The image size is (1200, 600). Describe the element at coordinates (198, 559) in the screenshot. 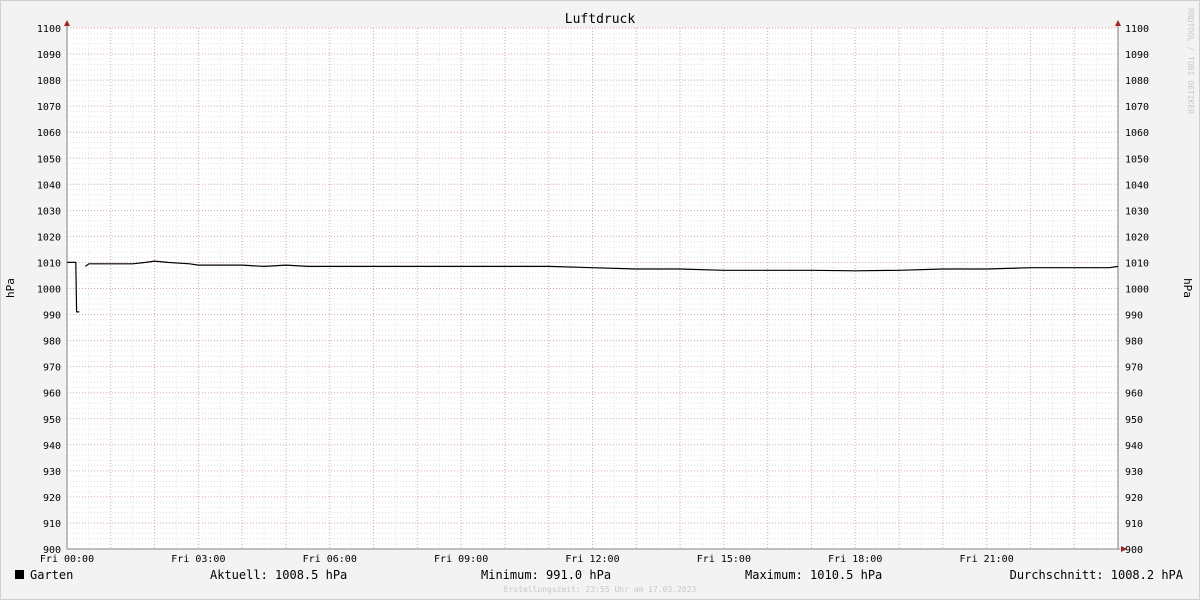

I see `x-tick-label: Fri 03:00` at that location.